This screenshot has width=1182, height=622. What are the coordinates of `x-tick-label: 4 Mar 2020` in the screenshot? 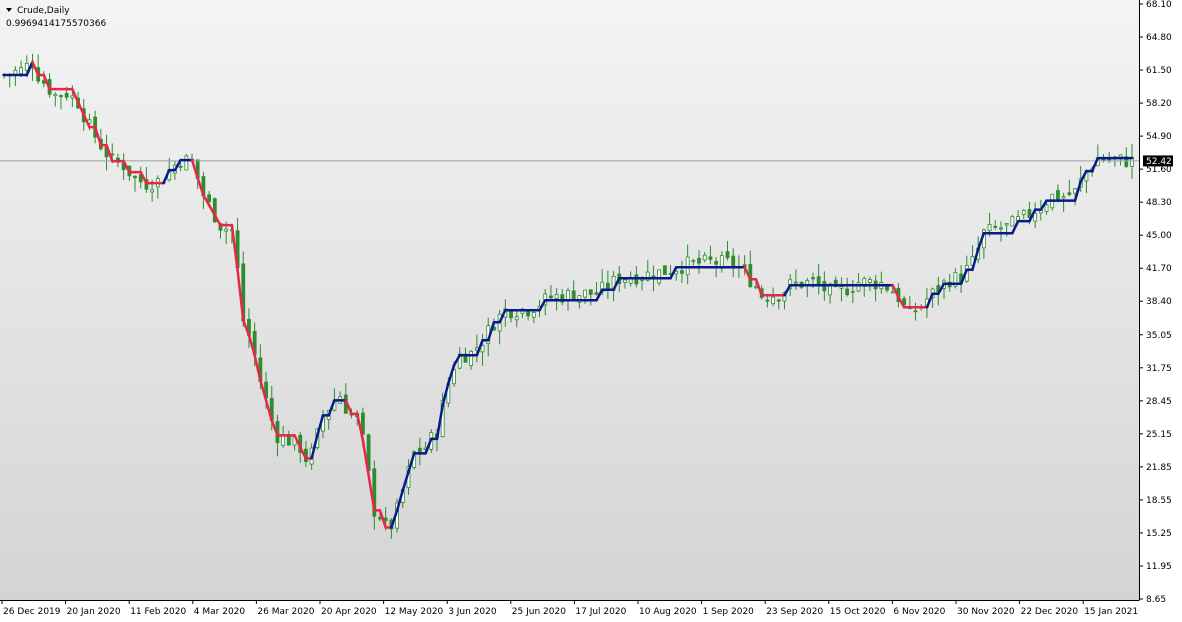 It's located at (220, 612).